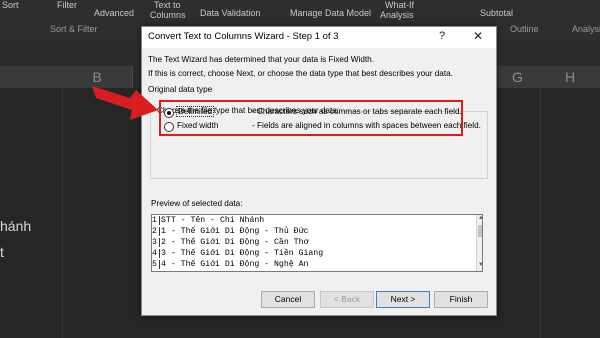  I want to click on preview-row: 43 - Thế Giới Di Động - Tiền Giang, so click(238, 253).